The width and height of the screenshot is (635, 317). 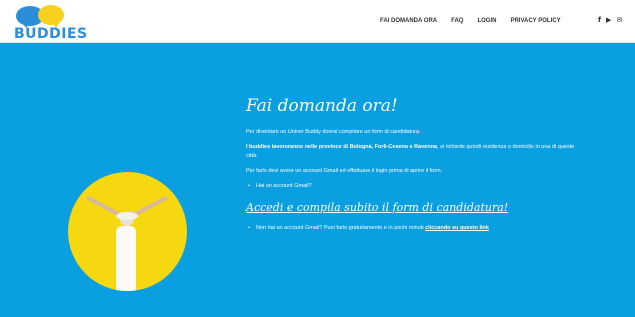 I want to click on social-links: f ▶ ✉, so click(x=610, y=20).